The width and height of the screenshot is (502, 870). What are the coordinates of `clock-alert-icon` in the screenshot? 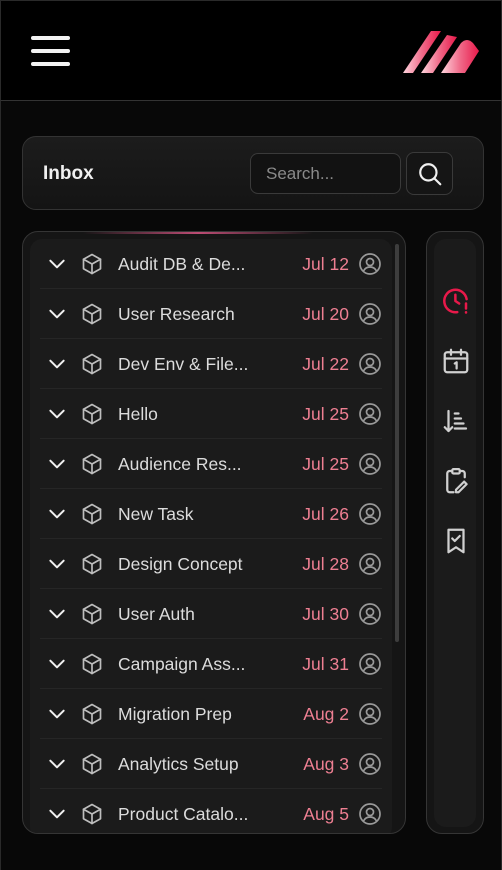 It's located at (456, 301).